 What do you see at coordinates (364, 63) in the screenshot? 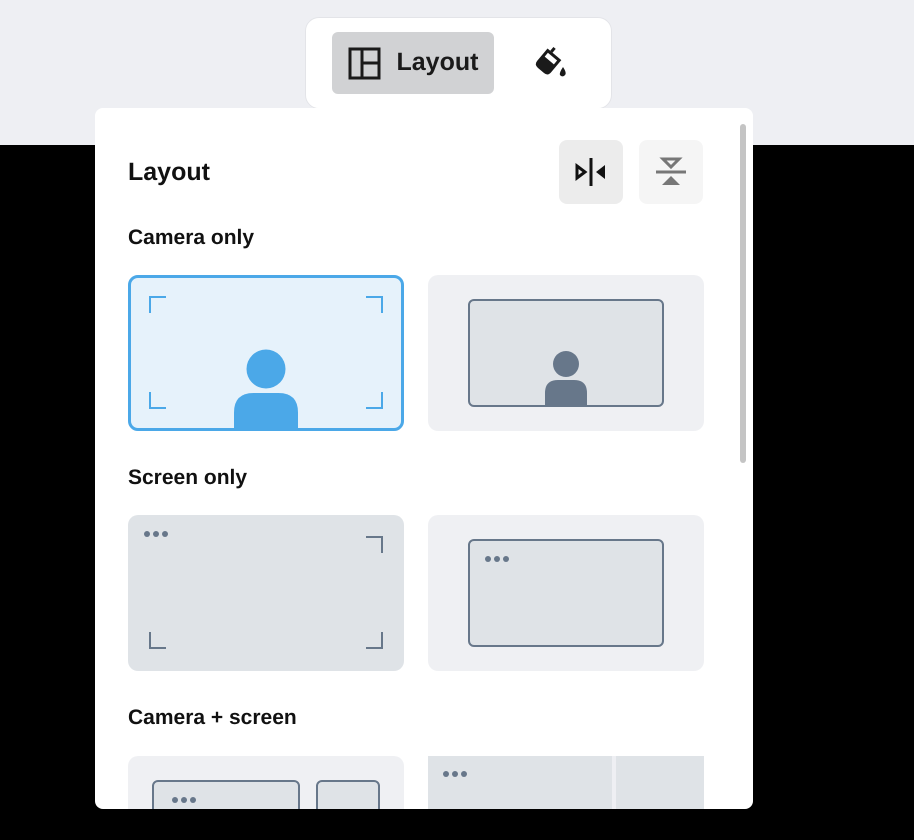
I see `layout-icon` at bounding box center [364, 63].